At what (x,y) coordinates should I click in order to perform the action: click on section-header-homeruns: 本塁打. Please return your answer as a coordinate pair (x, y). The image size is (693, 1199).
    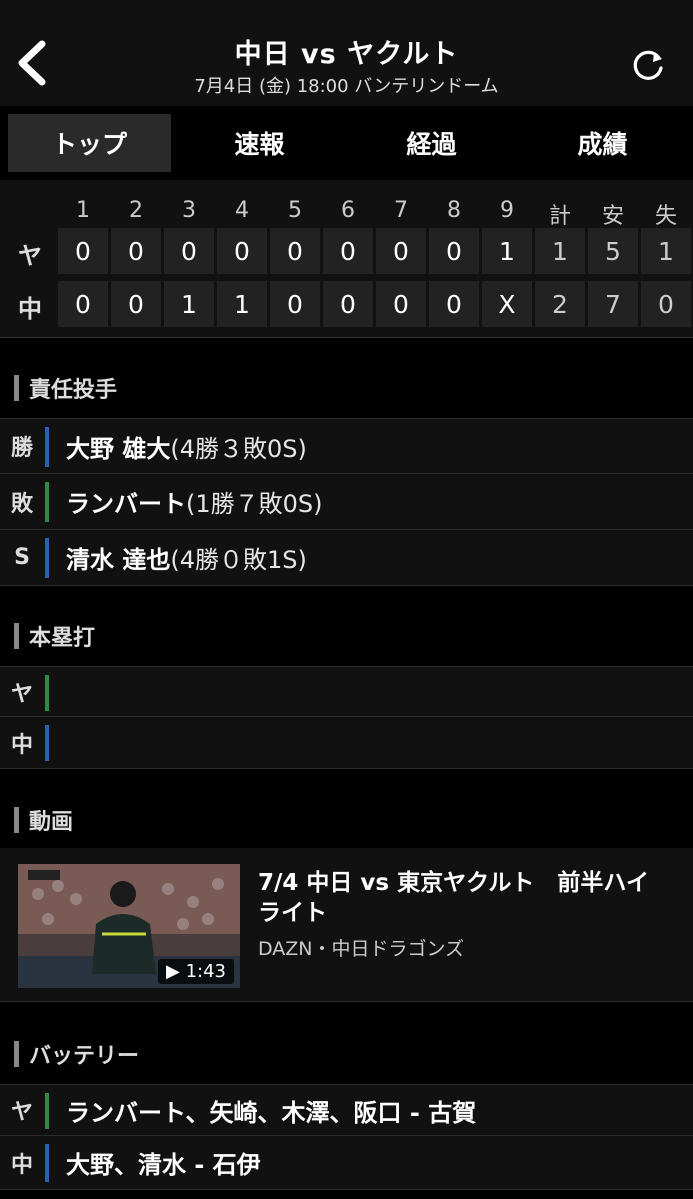
    Looking at the image, I should click on (346, 636).